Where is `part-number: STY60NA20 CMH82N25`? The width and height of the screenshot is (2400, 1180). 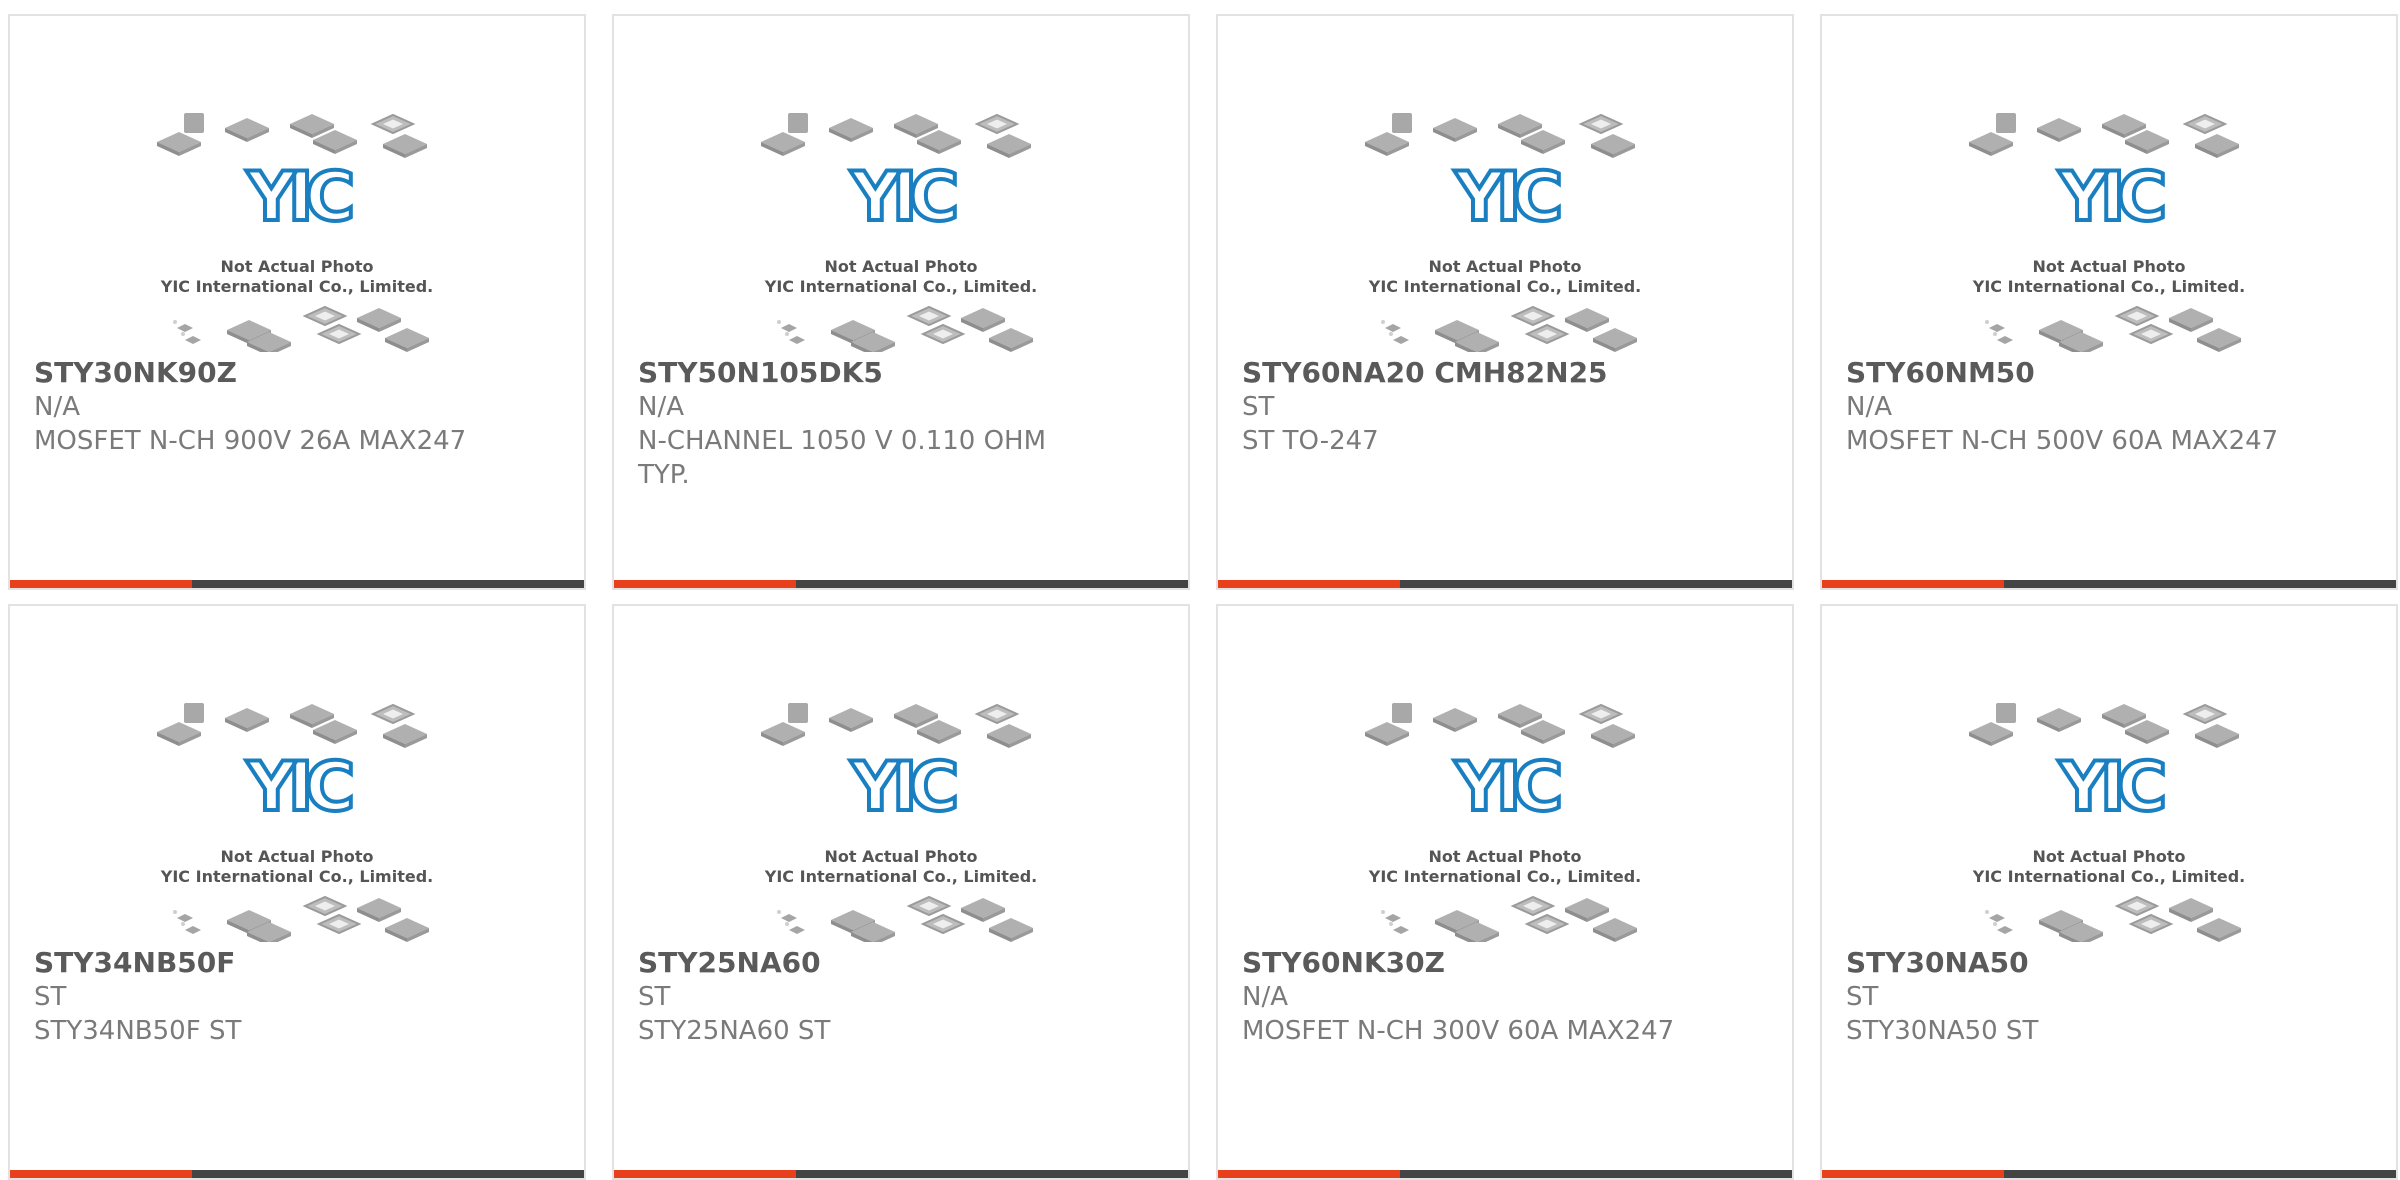 part-number: STY60NA20 CMH82N25 is located at coordinates (1505, 373).